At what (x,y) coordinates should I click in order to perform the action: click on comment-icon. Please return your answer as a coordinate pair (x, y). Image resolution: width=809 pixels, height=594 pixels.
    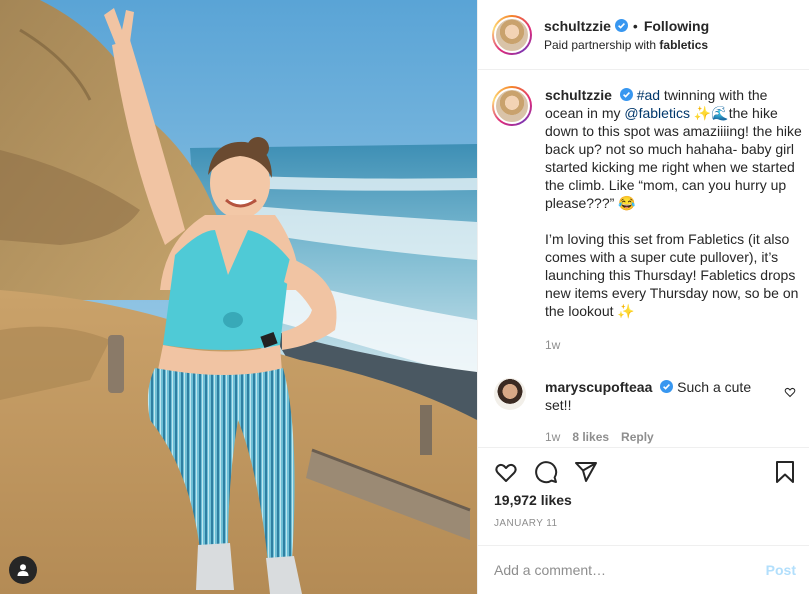
    Looking at the image, I should click on (546, 472).